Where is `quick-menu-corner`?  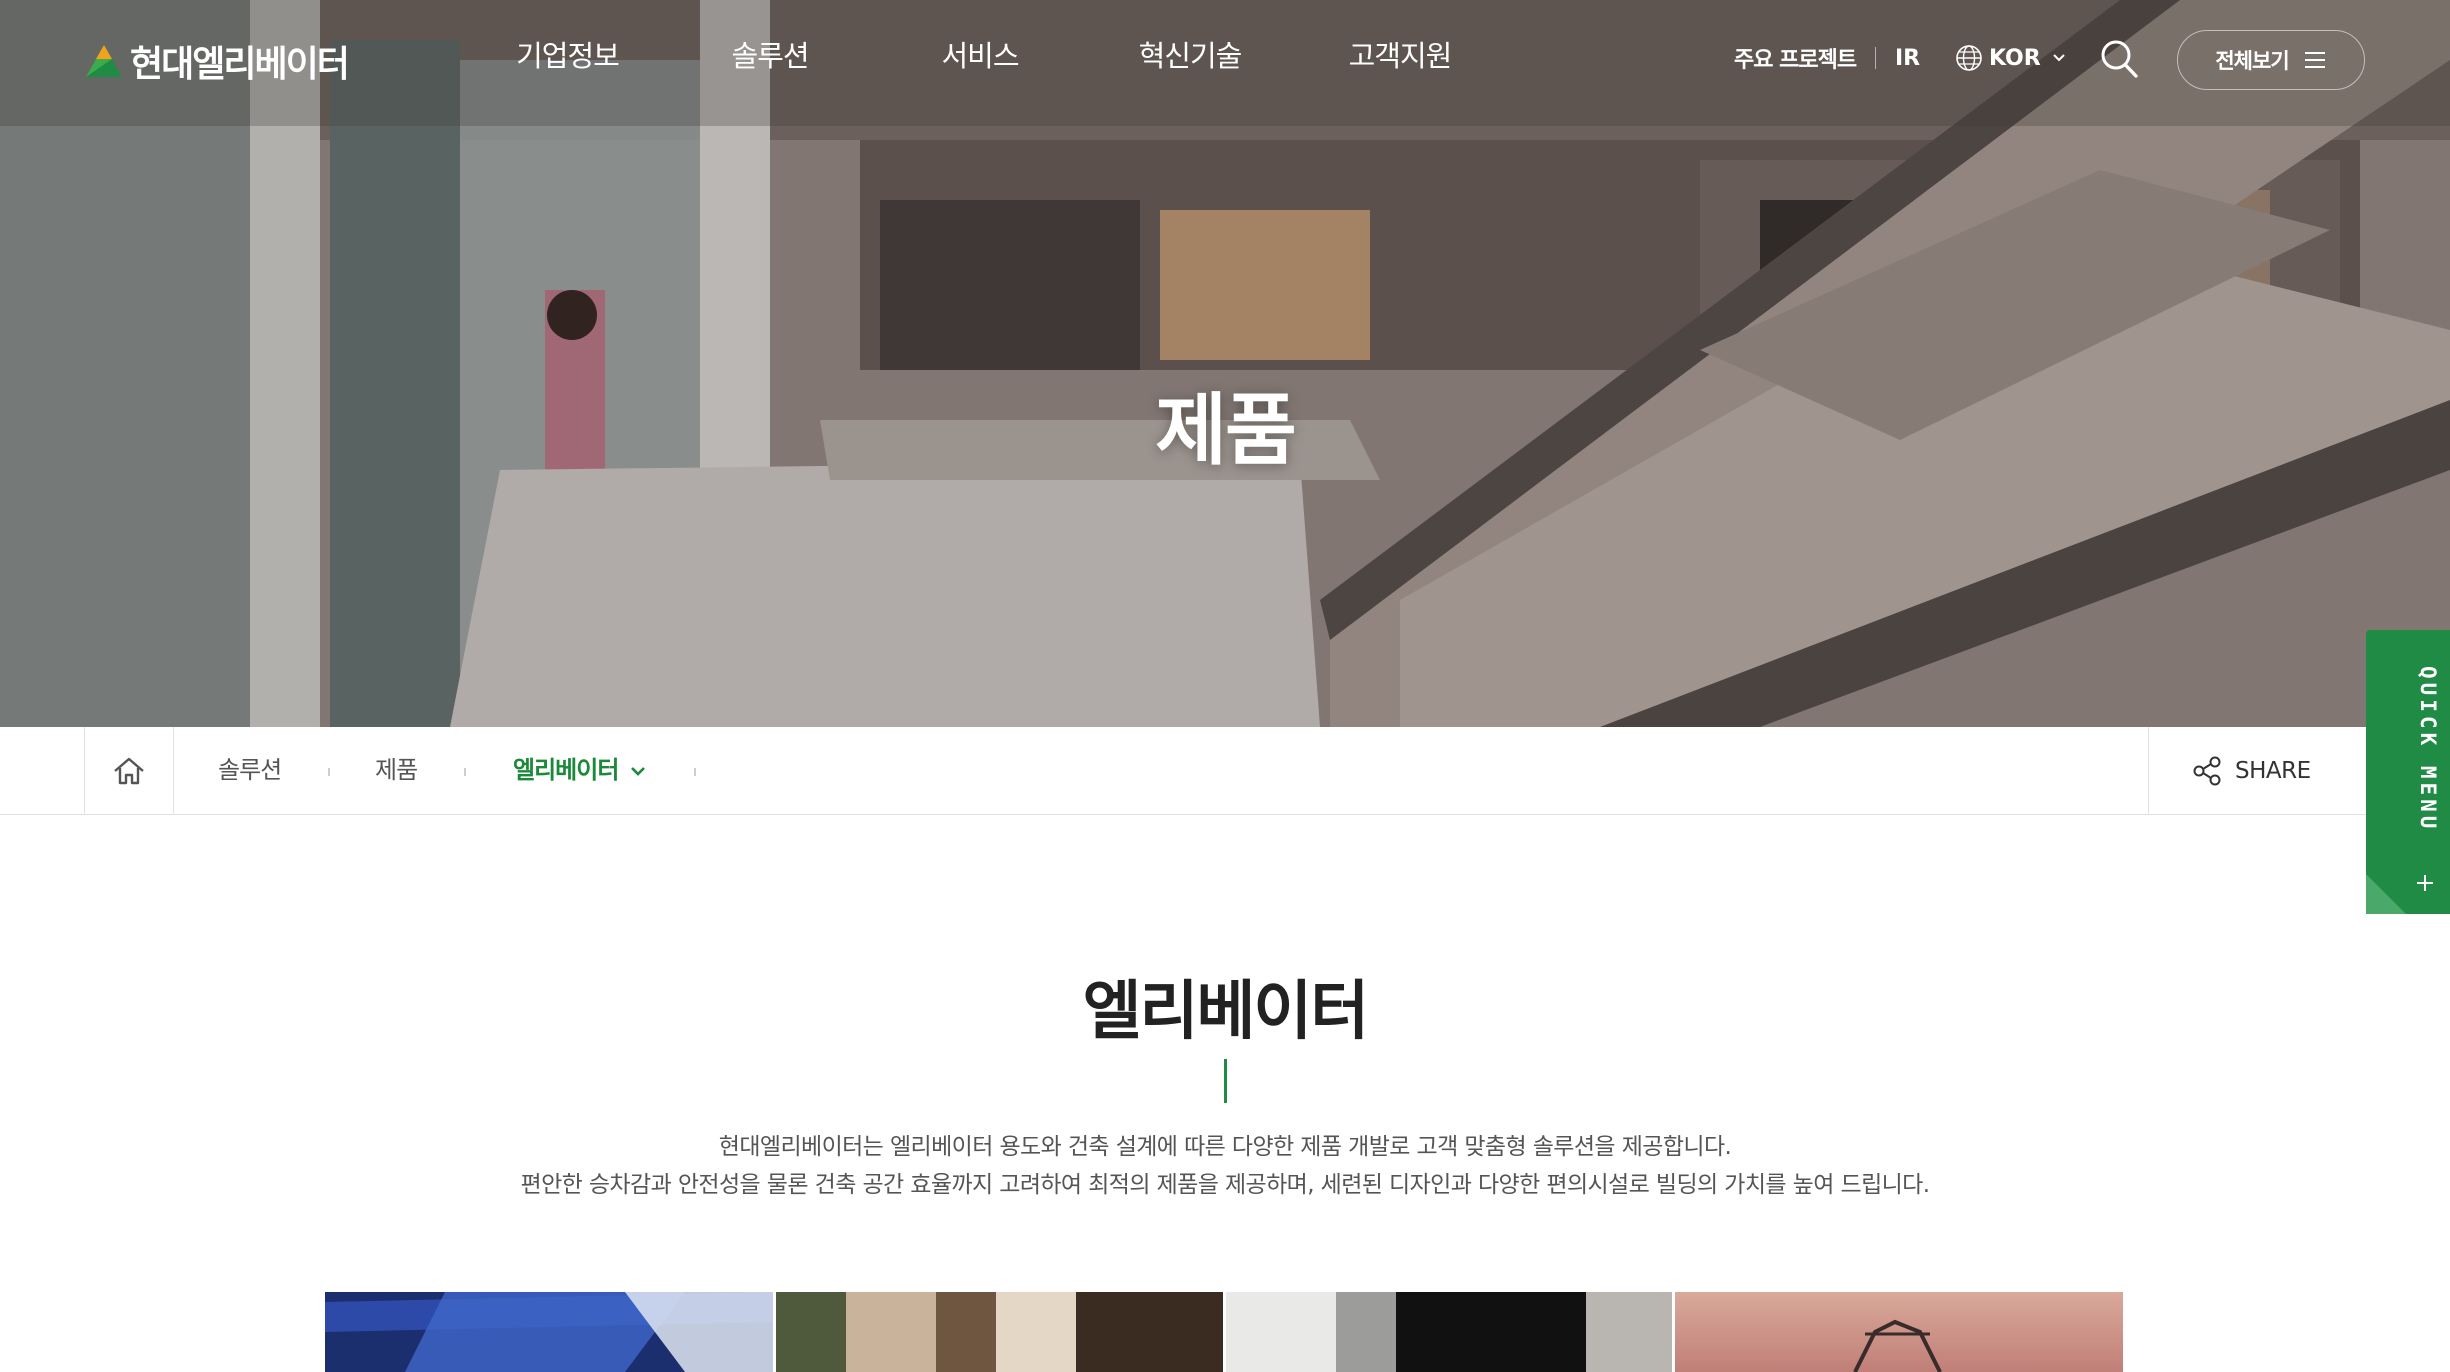
quick-menu-corner is located at coordinates (2386, 894).